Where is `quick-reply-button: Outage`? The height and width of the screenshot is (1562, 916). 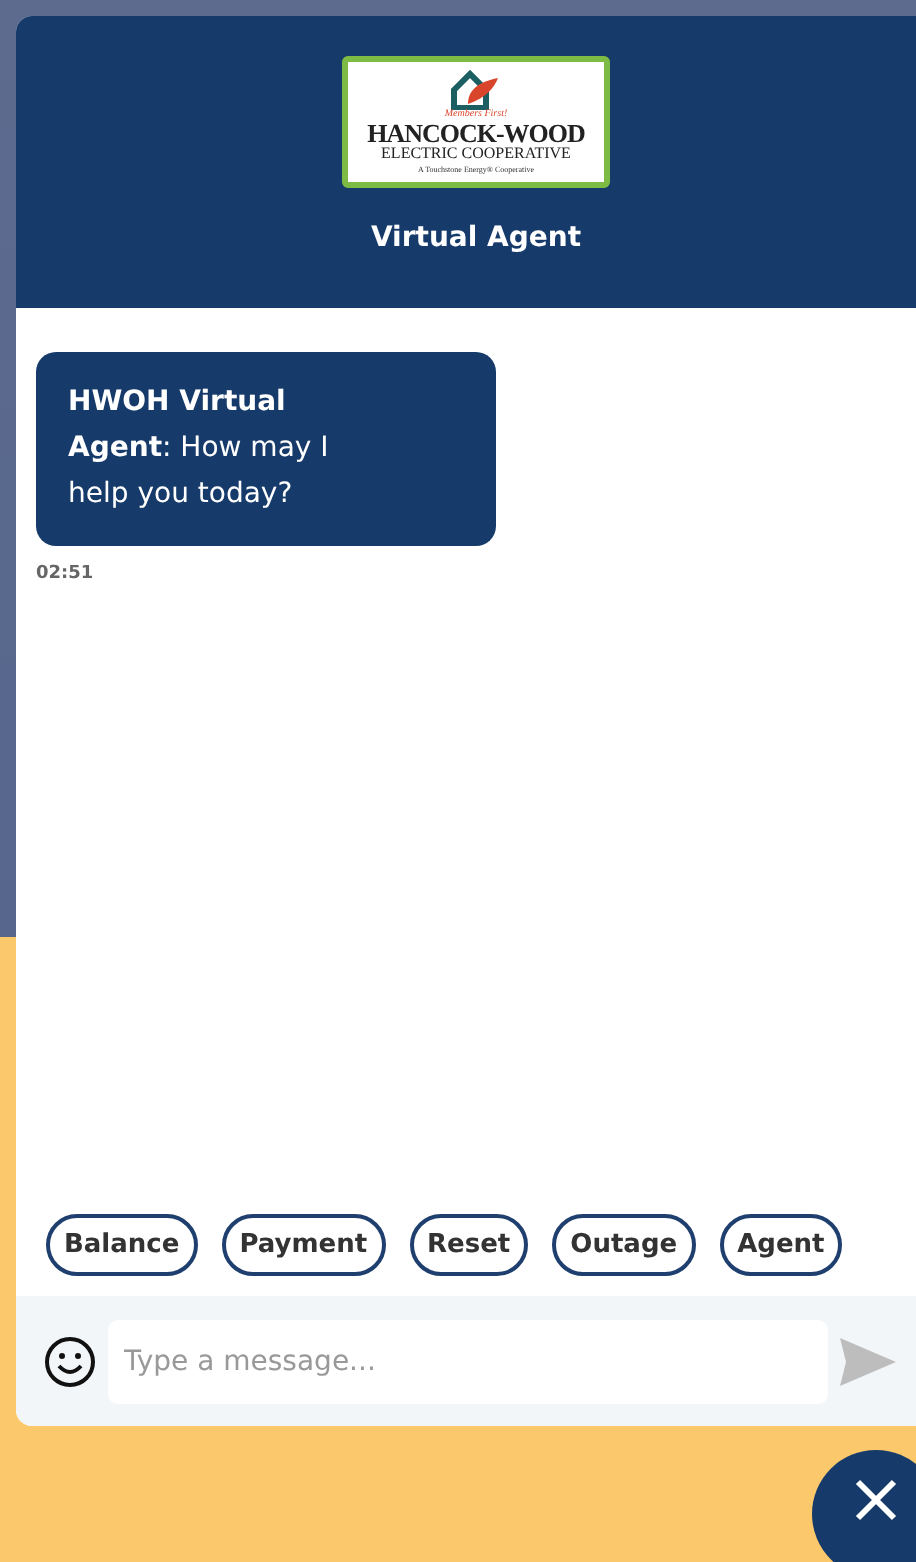
quick-reply-button: Outage is located at coordinates (624, 1245).